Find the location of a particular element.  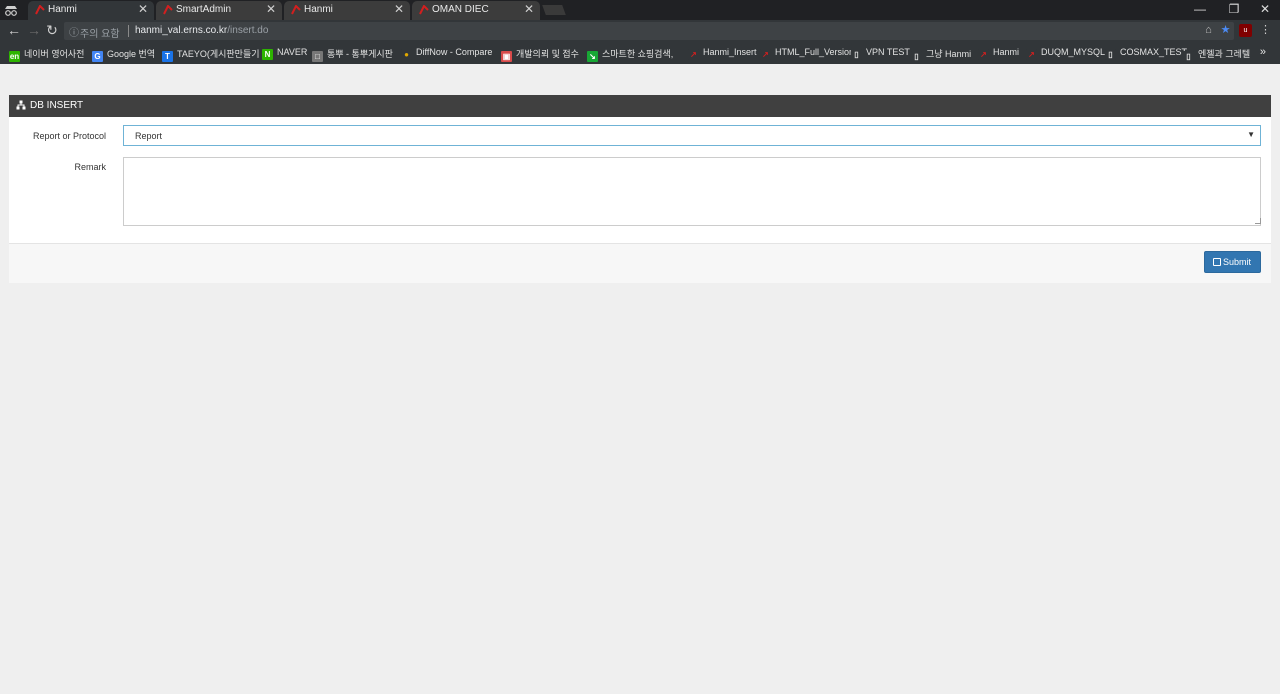

bookmark-item: T TAEYO(게시판만들기 is located at coordinates (211, 54).